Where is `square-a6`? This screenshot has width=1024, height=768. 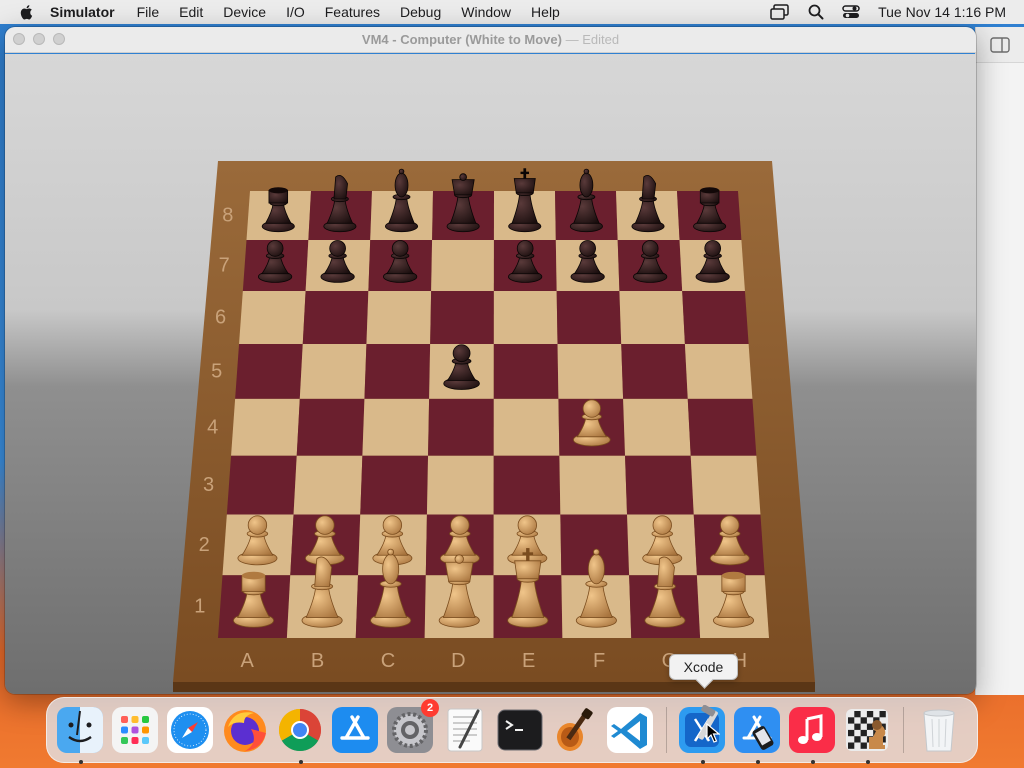 square-a6 is located at coordinates (272, 317).